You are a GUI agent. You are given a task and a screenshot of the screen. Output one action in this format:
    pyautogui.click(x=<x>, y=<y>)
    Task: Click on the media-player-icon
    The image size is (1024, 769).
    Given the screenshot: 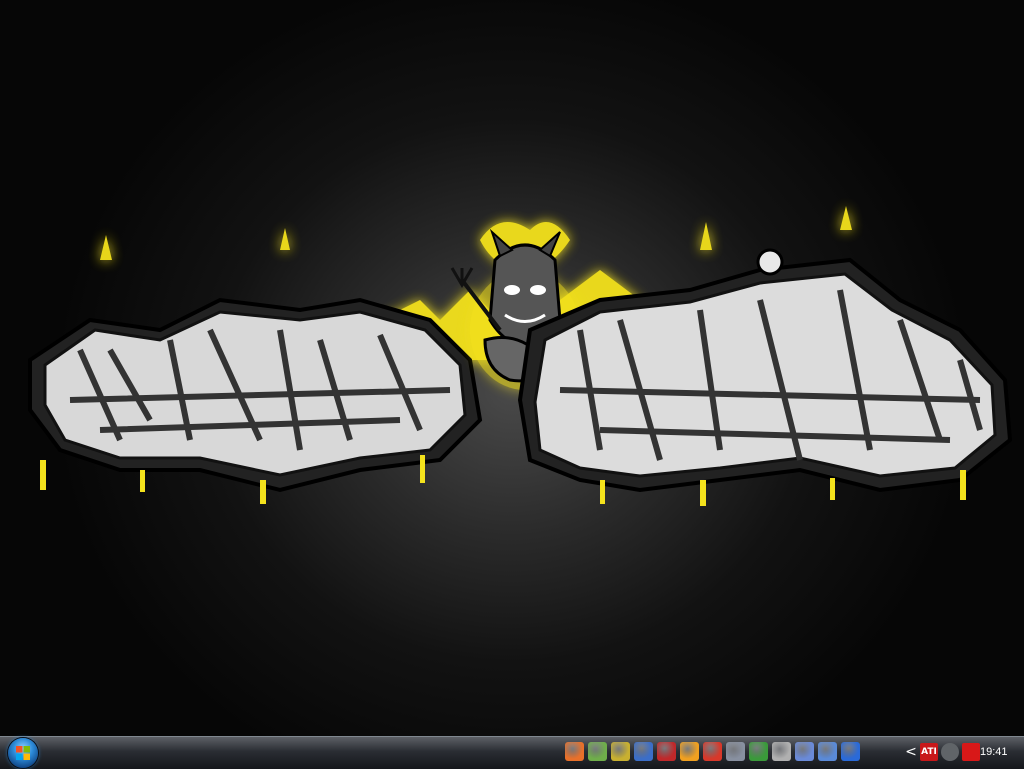 What is the action you would take?
    pyautogui.click(x=850, y=751)
    